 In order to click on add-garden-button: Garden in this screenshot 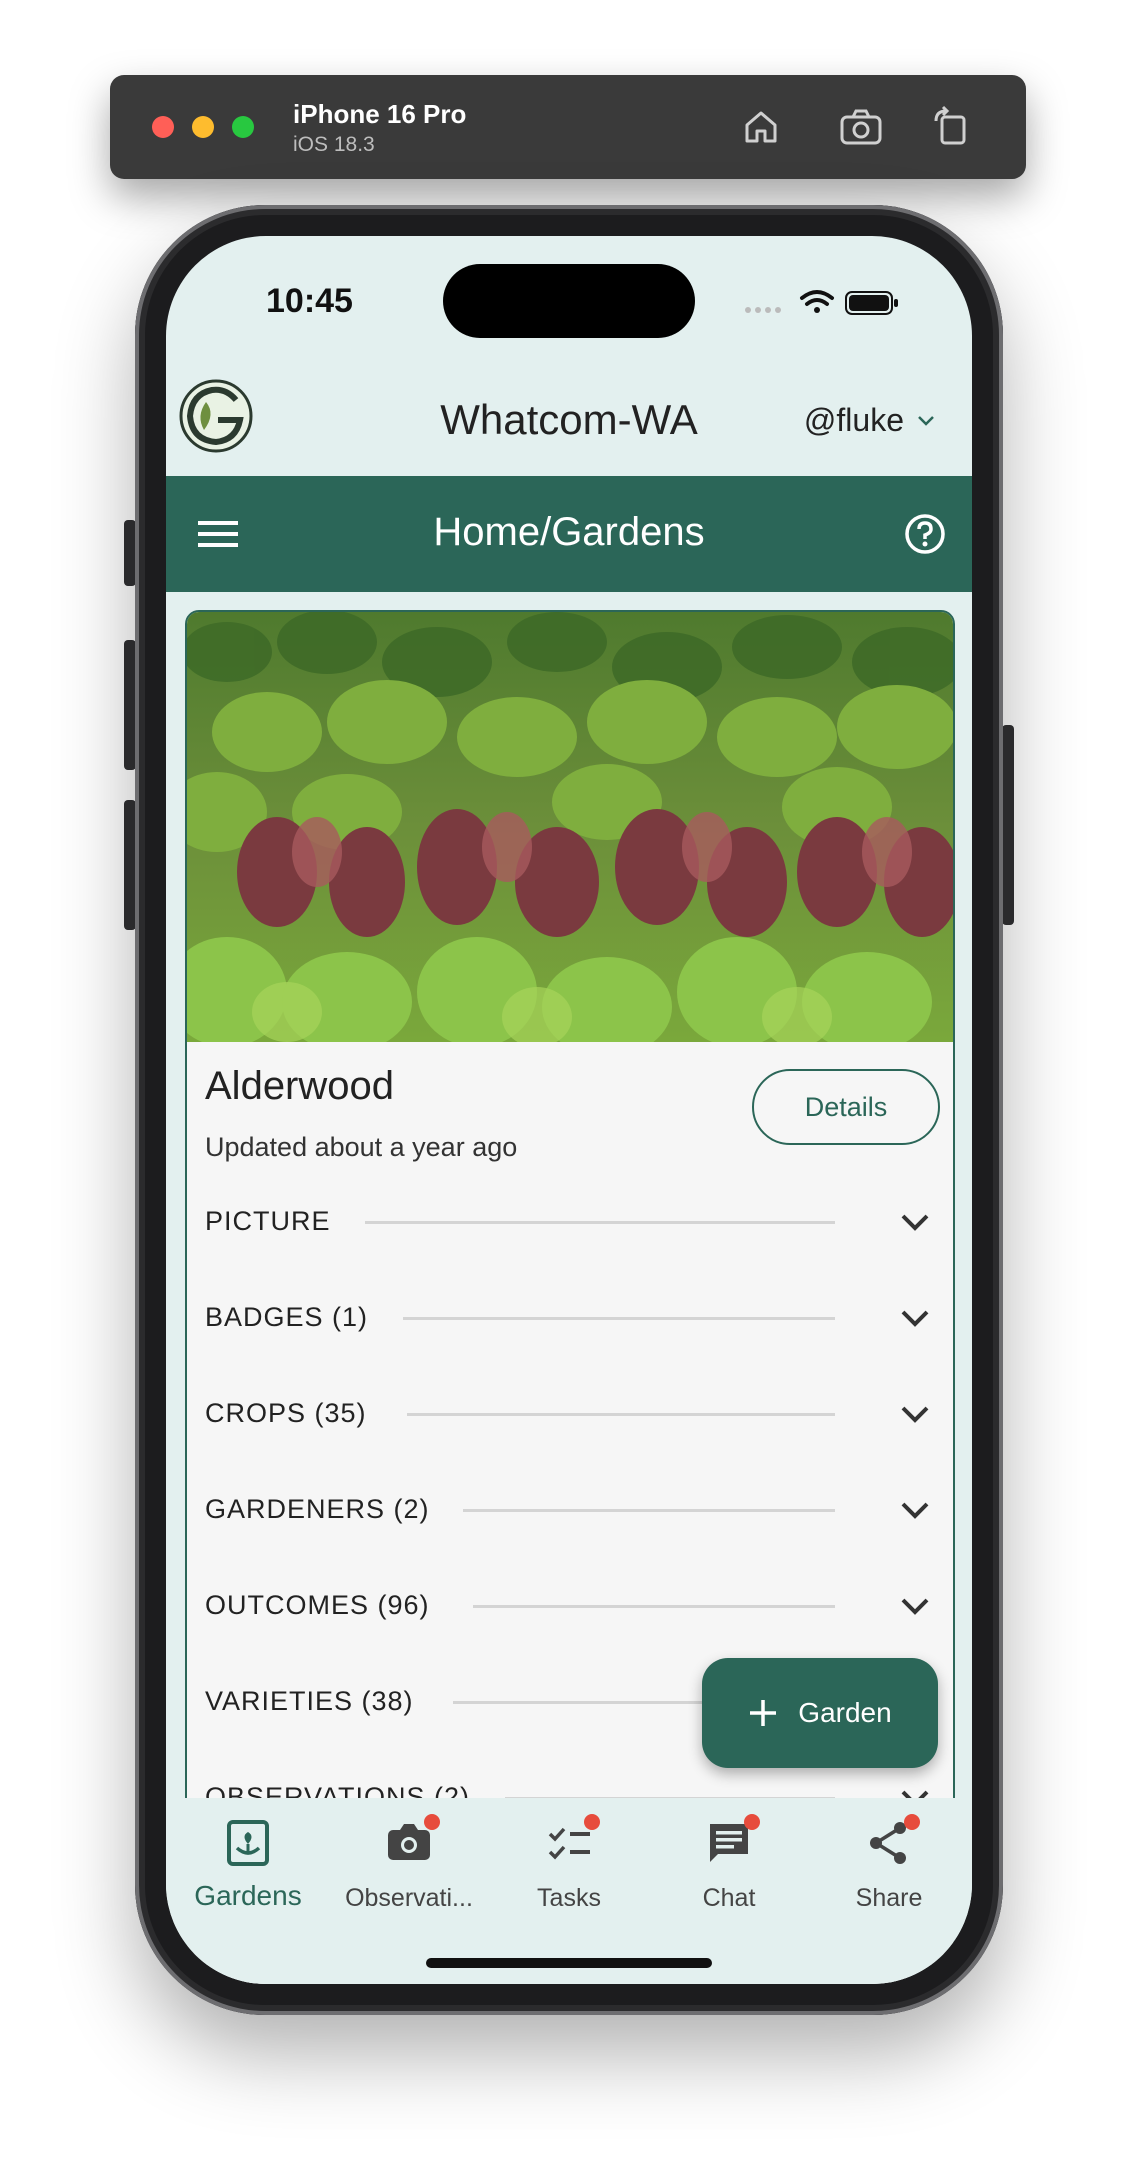, I will do `click(820, 1713)`.